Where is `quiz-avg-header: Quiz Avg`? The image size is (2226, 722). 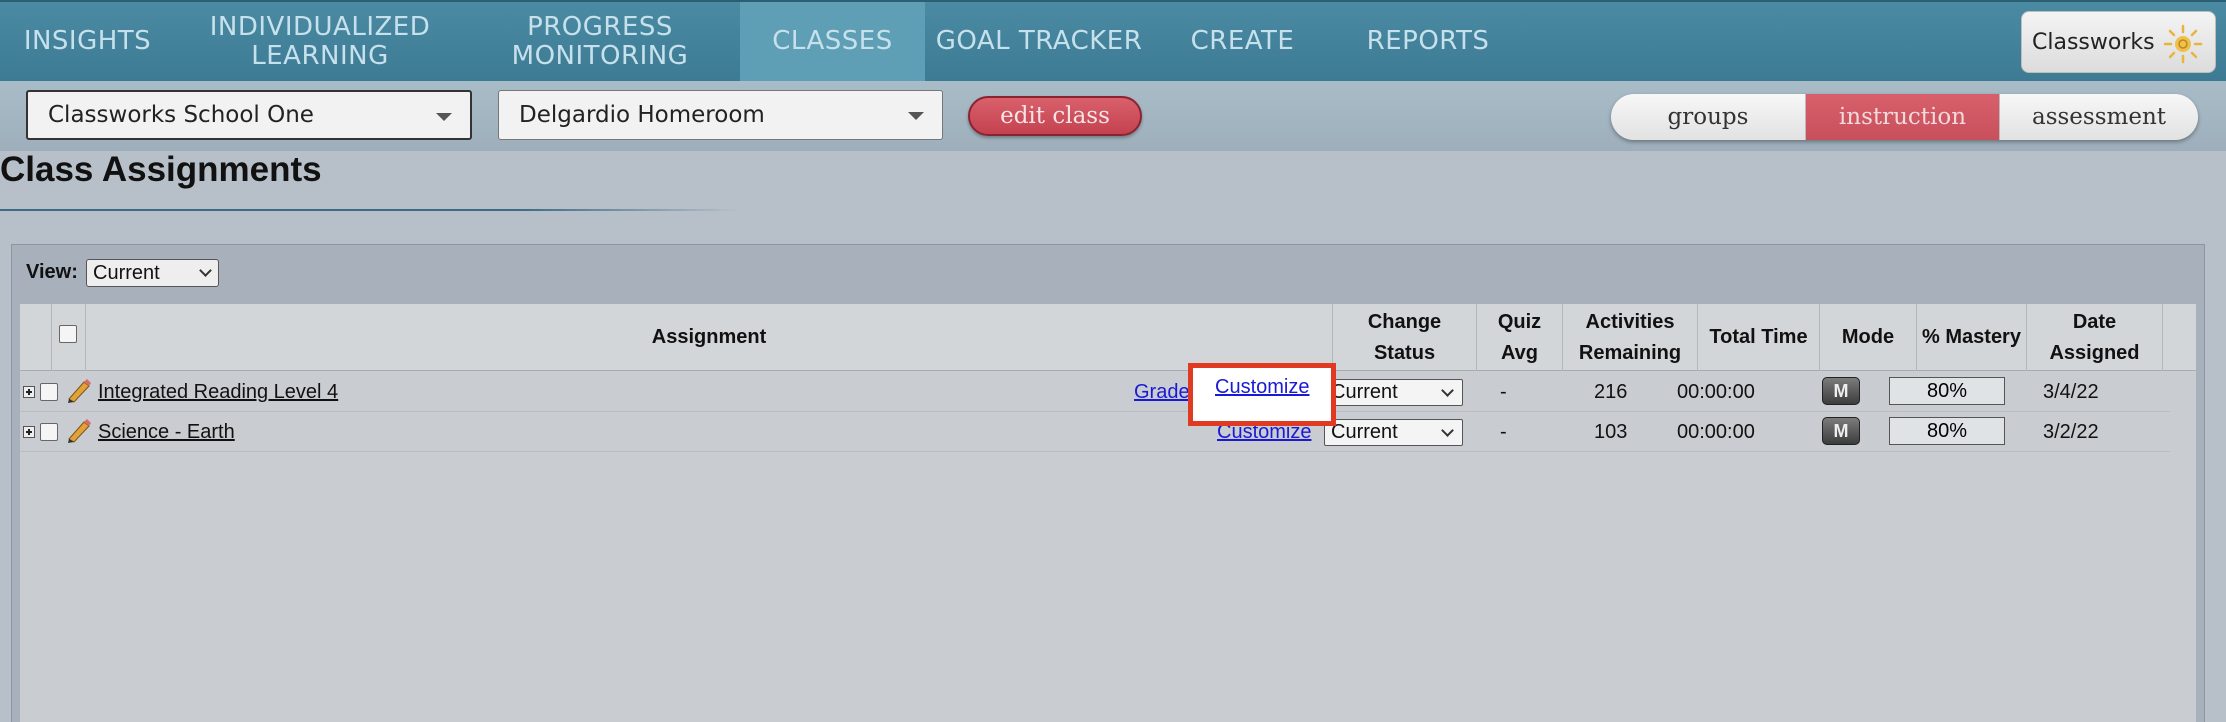 quiz-avg-header: Quiz Avg is located at coordinates (1520, 337).